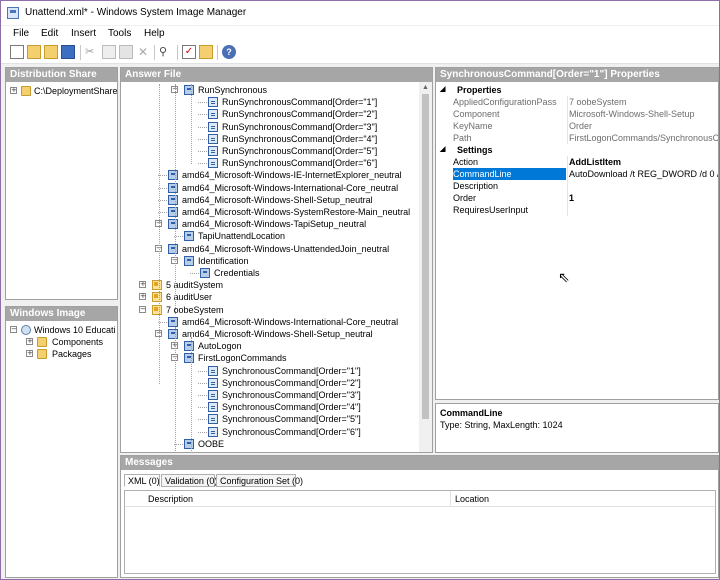 The image size is (720, 580). I want to click on property-row-component: Component Microsoft-Windows-Shell-Setup, so click(577, 114).